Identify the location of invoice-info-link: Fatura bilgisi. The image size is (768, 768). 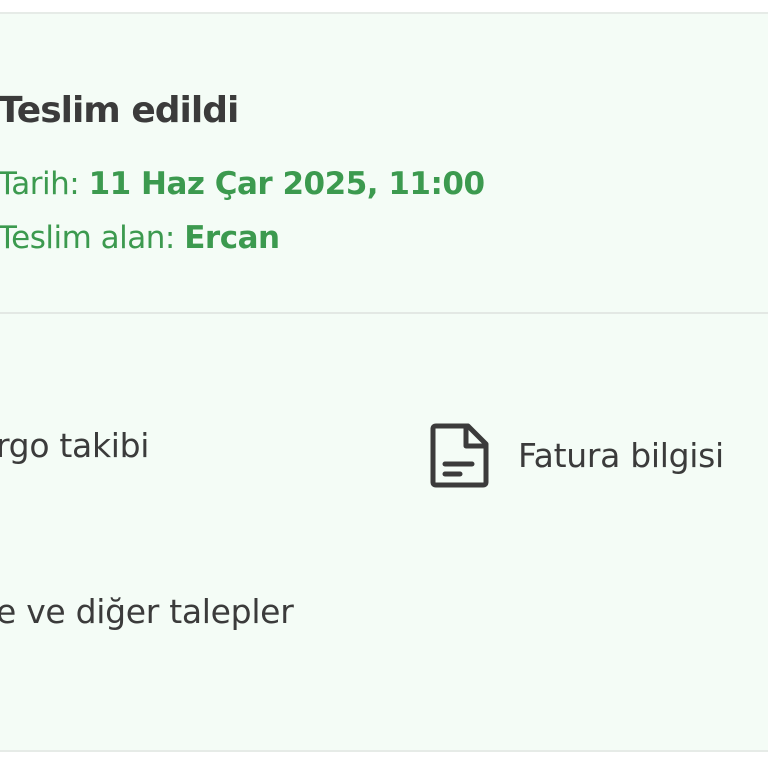
(576, 455).